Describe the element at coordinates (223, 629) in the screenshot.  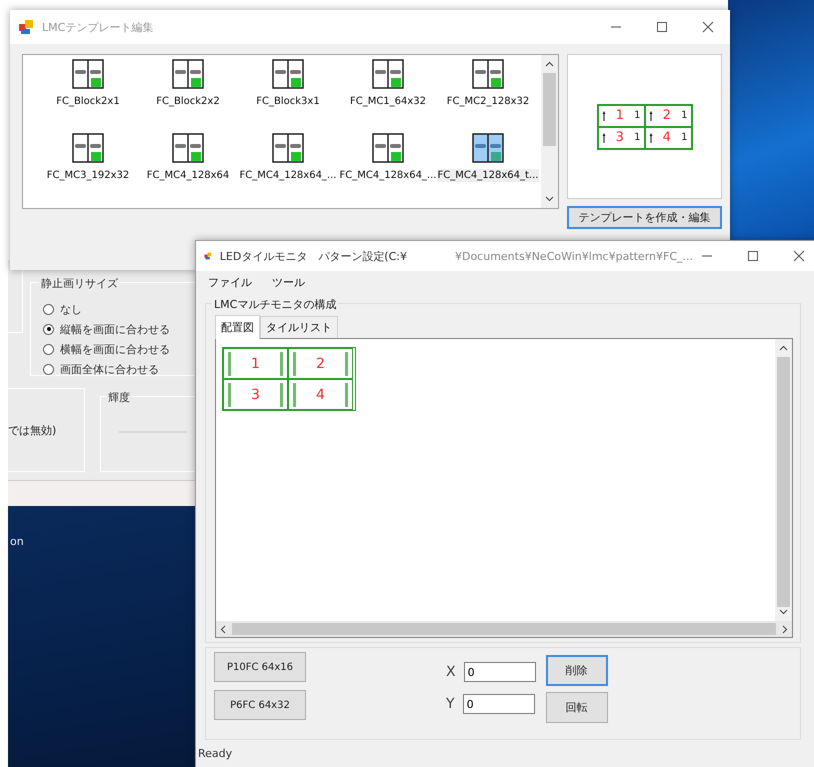
I see `scroll-left-icon` at that location.